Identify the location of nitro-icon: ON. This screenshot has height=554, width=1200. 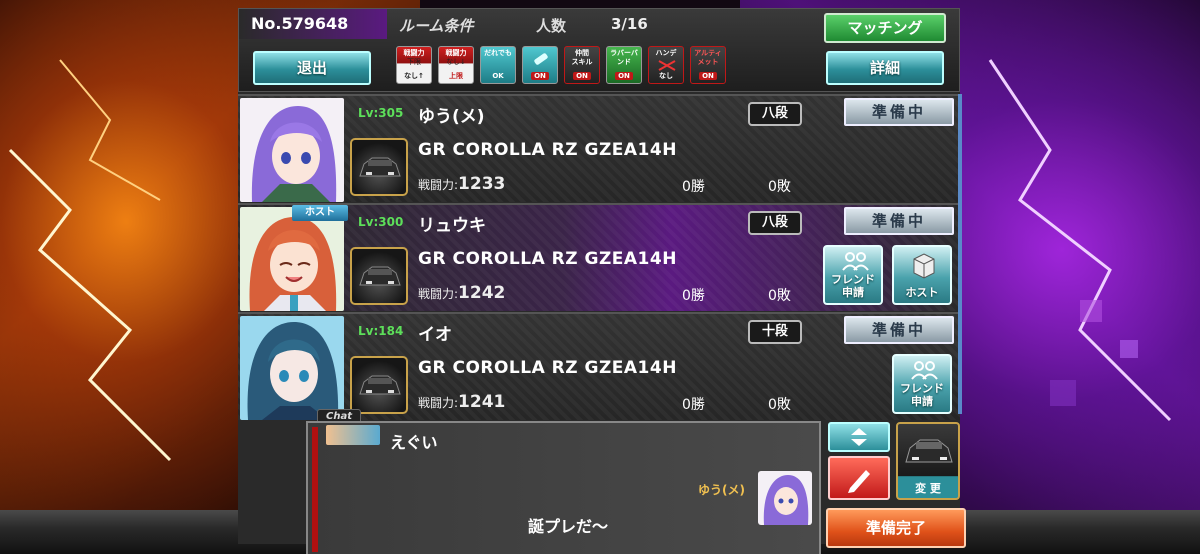
(540, 65).